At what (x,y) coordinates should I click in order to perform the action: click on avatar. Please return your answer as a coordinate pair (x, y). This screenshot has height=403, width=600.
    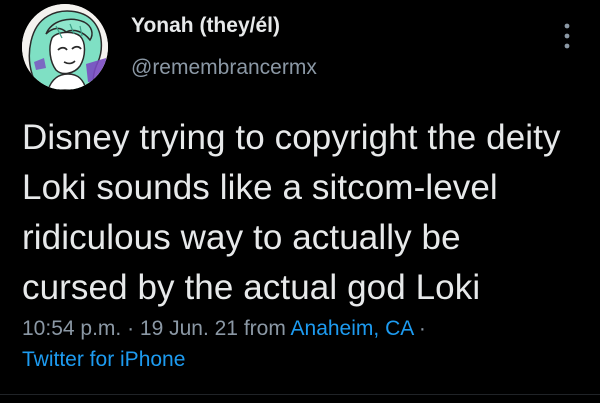
    Looking at the image, I should click on (65, 47).